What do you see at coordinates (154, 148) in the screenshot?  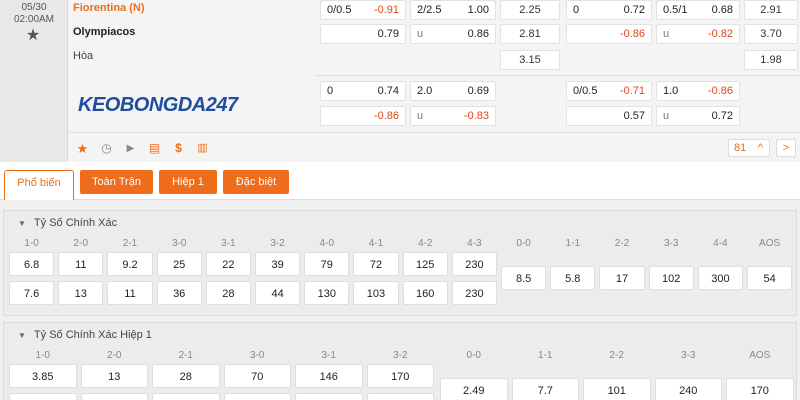 I see `scoreboard-icon: ▤` at bounding box center [154, 148].